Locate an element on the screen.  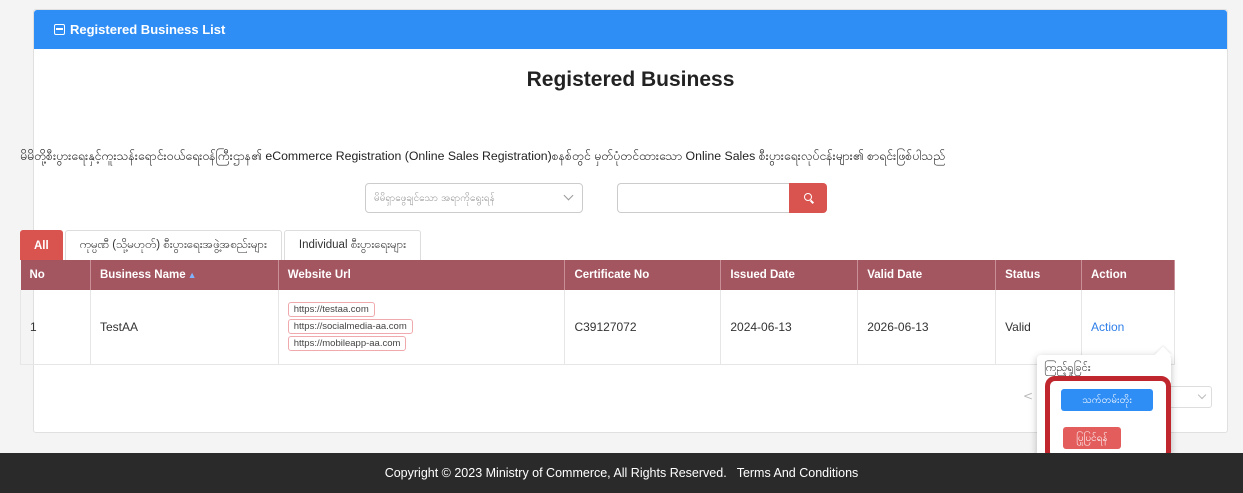
url-tag: https://socialmedia-aa.com is located at coordinates (350, 327).